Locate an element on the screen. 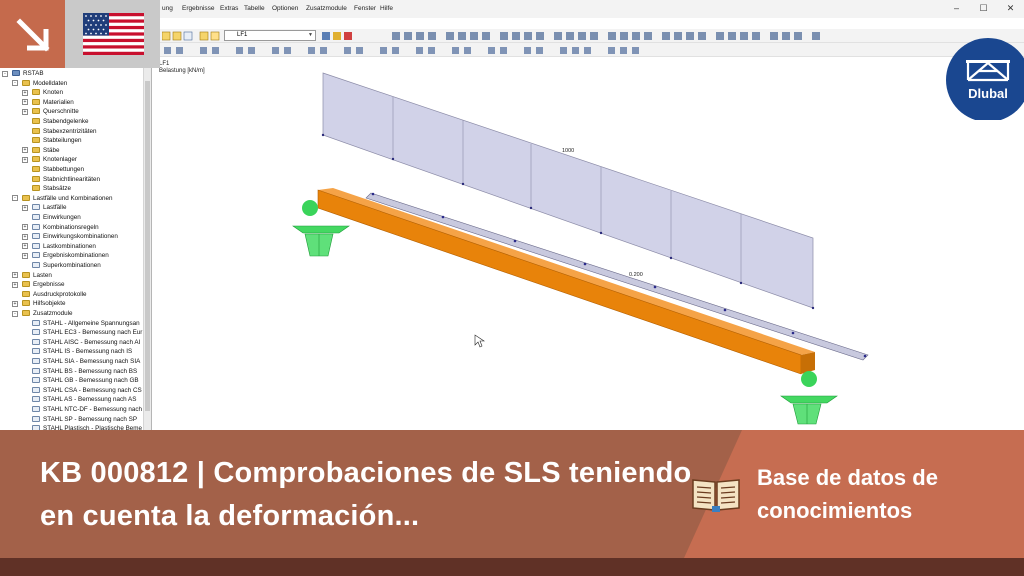  tree-item-label: Kombinationsregeln is located at coordinates (71, 227).